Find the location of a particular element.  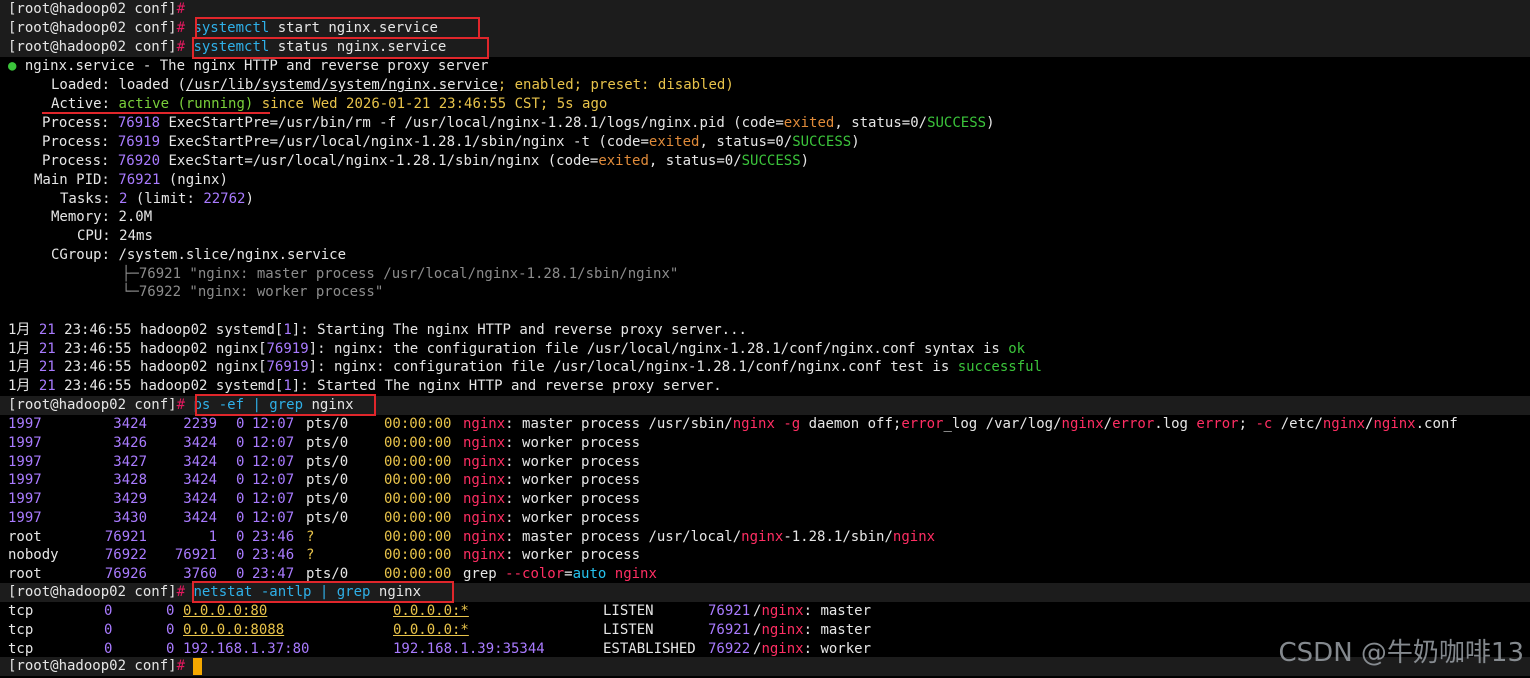

highlight-box-ps-command is located at coordinates (285, 405).